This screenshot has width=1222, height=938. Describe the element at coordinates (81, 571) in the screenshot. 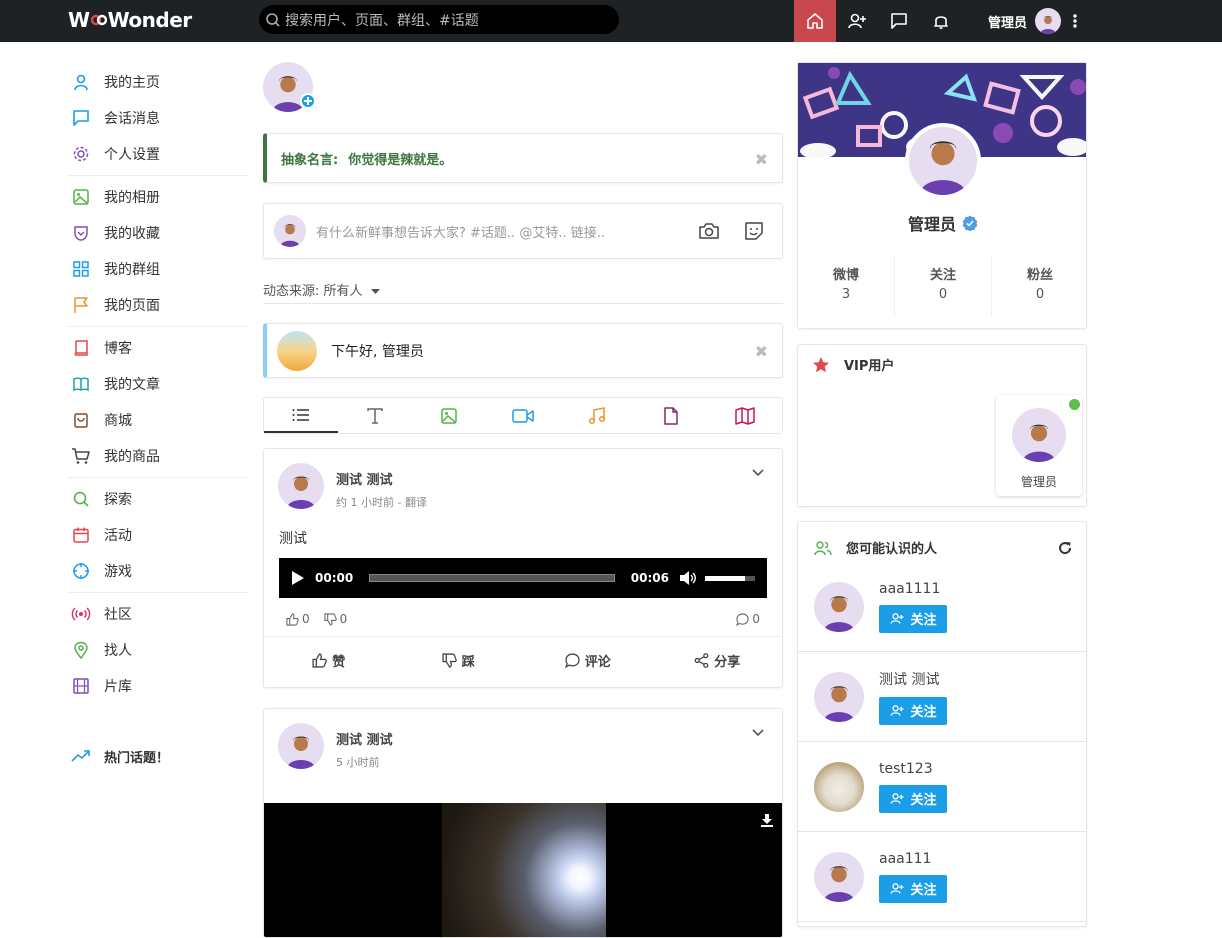

I see `crosshair-icon` at that location.